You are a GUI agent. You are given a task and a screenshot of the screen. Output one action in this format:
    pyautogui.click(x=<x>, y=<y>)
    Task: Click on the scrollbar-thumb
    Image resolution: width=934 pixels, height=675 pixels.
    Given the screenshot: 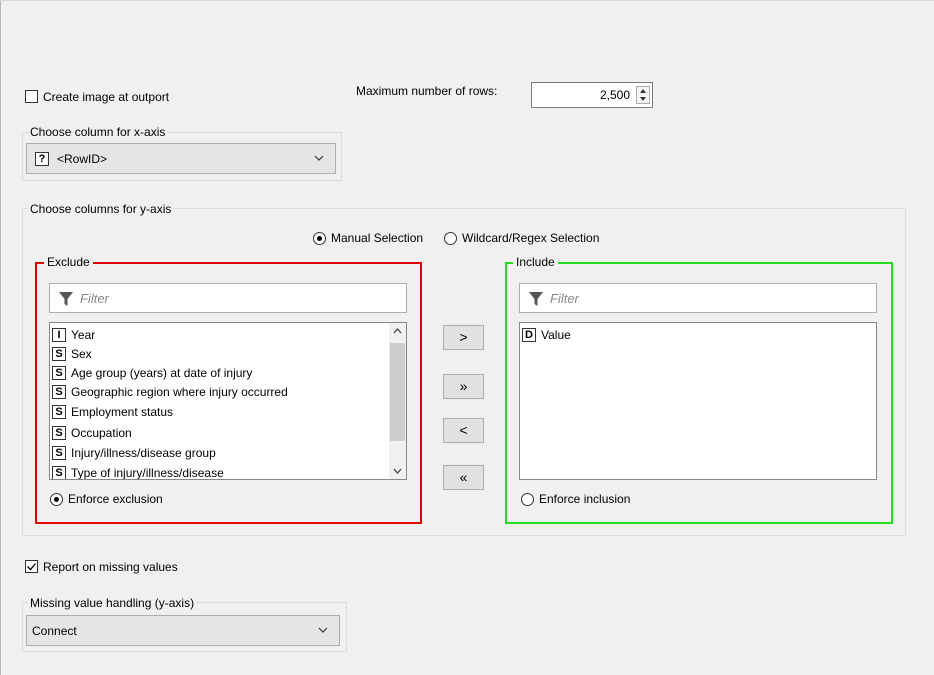 What is the action you would take?
    pyautogui.click(x=397, y=392)
    